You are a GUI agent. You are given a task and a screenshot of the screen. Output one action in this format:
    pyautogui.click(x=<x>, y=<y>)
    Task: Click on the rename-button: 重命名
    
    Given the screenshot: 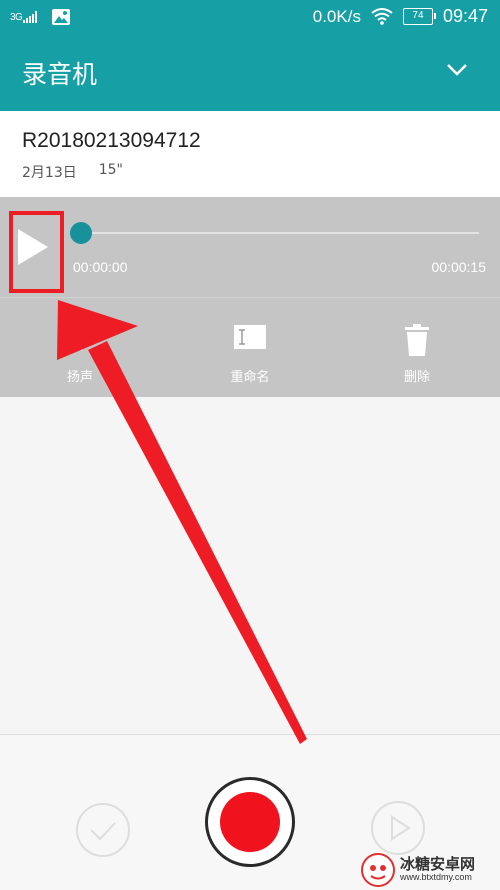 What is the action you would take?
    pyautogui.click(x=250, y=348)
    